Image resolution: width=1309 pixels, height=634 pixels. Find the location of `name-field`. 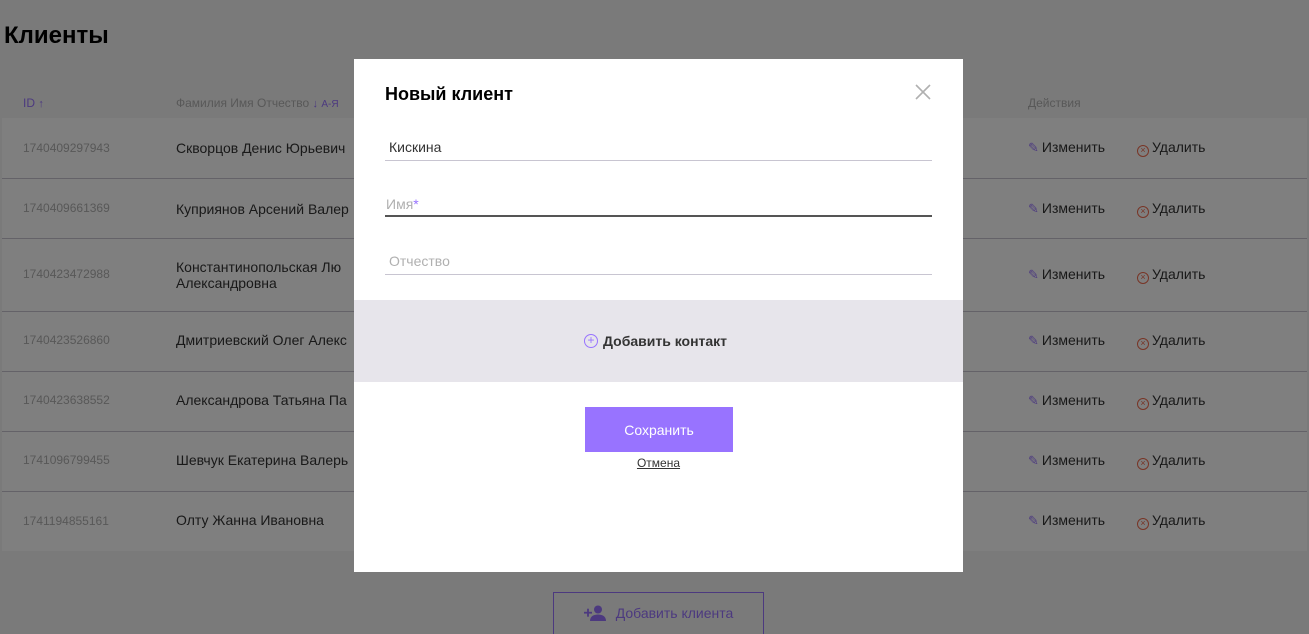

name-field is located at coordinates (658, 203).